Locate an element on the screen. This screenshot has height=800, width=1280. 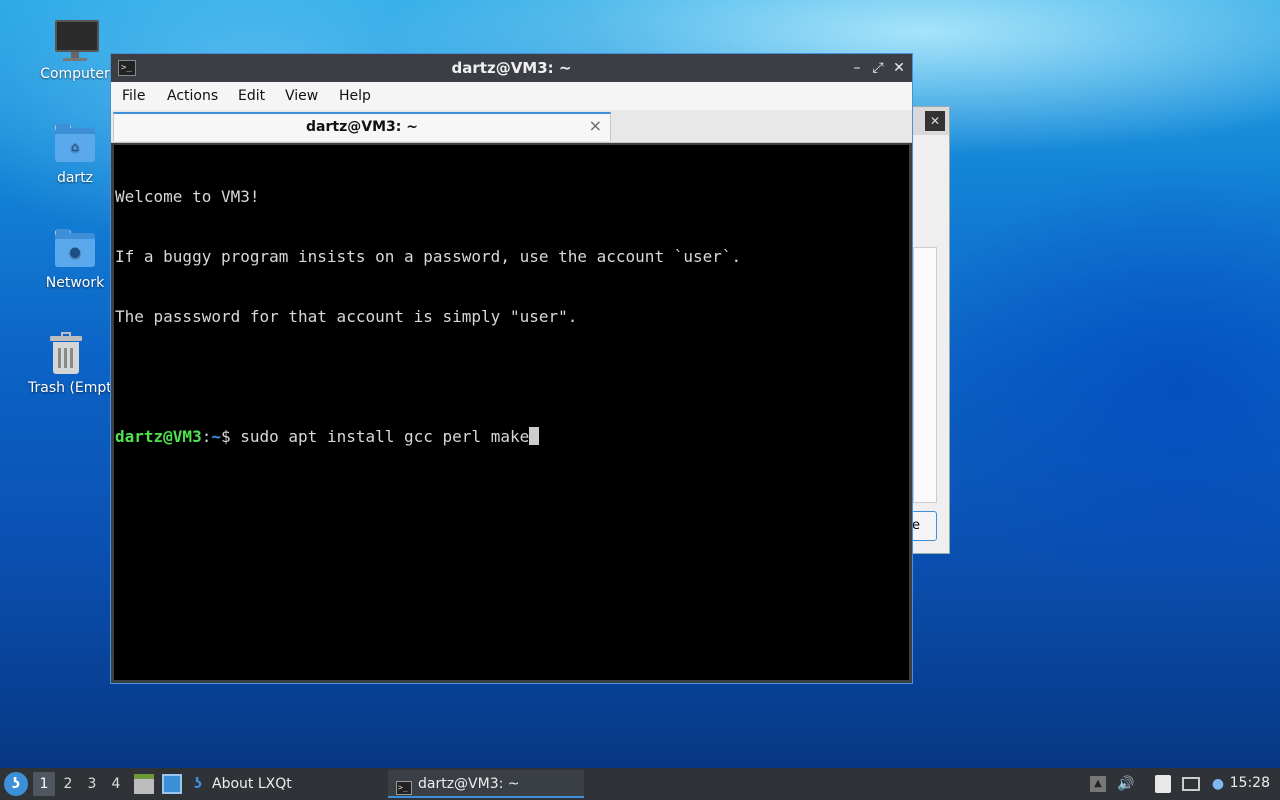
background-dialog-panel is located at coordinates (925, 375).